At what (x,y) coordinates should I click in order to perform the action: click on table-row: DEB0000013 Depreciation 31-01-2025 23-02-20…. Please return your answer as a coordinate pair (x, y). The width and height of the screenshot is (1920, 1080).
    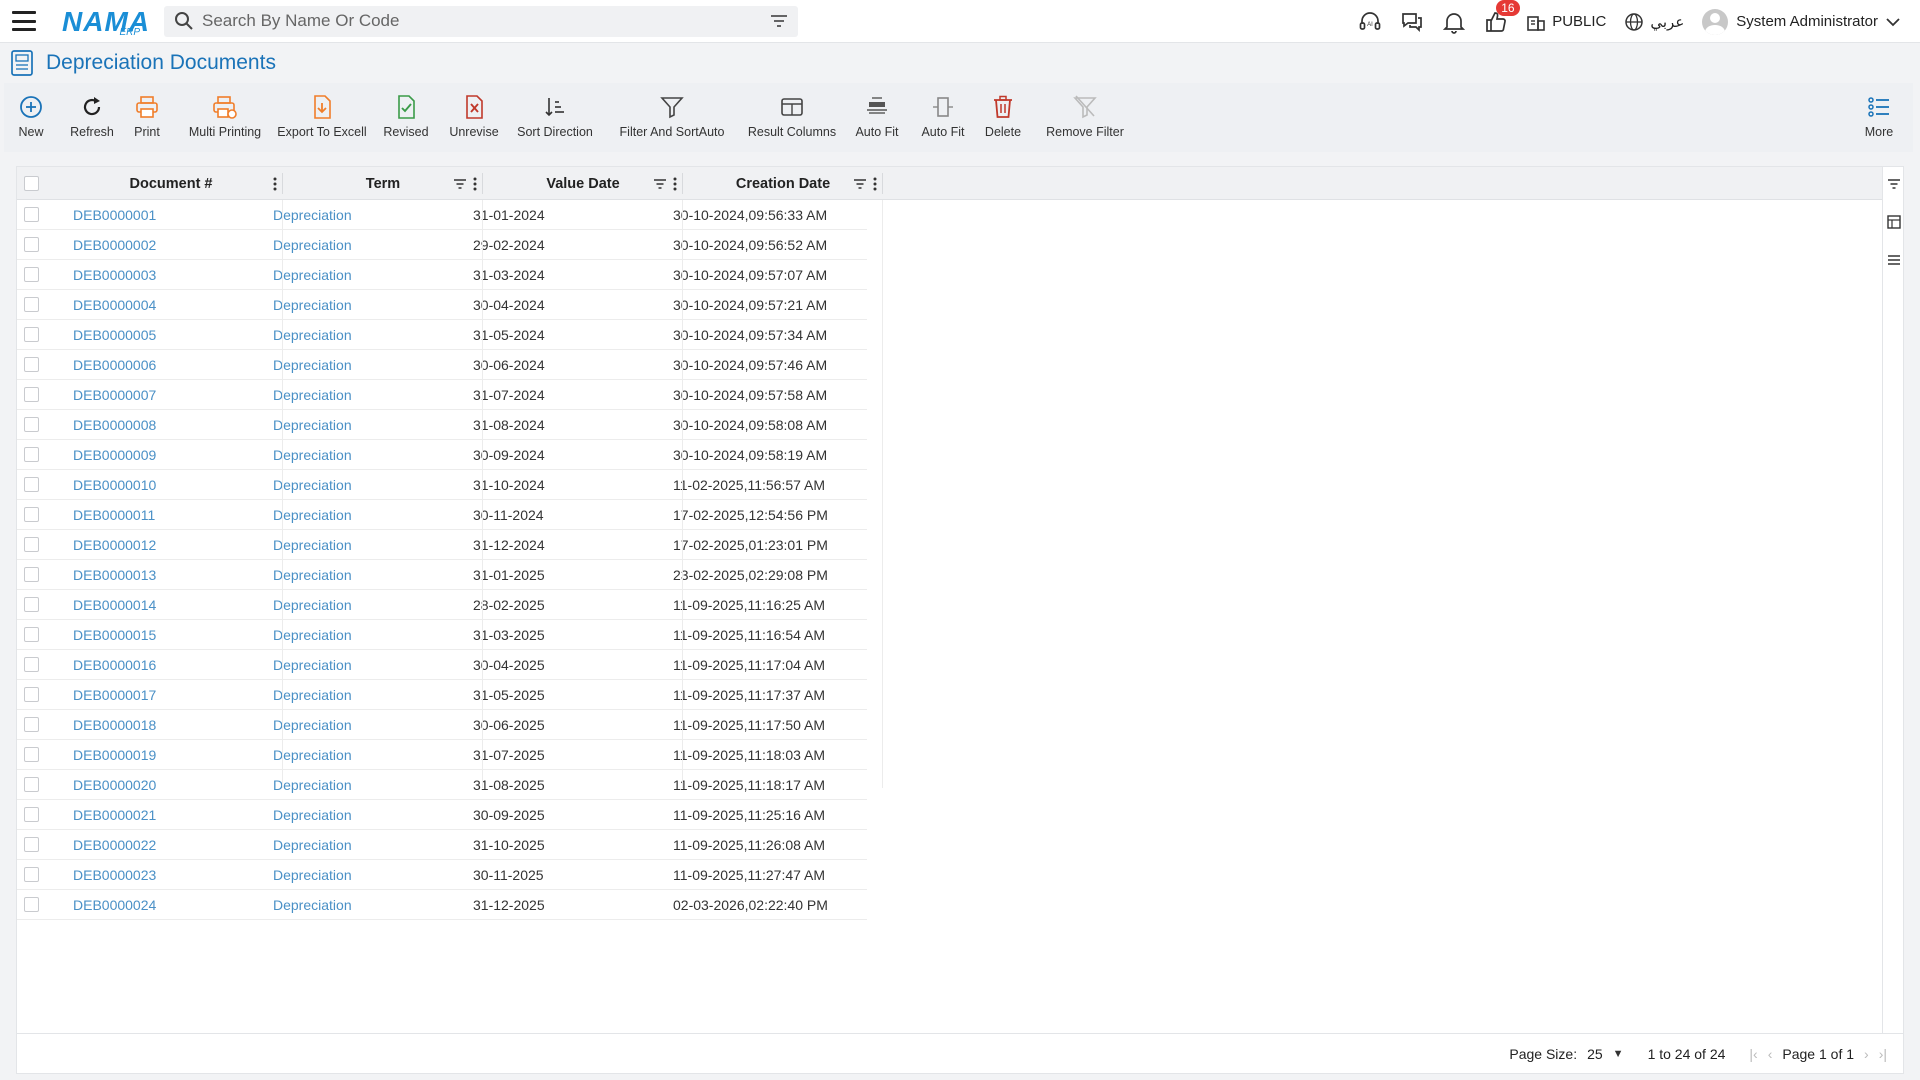
    Looking at the image, I should click on (442, 575).